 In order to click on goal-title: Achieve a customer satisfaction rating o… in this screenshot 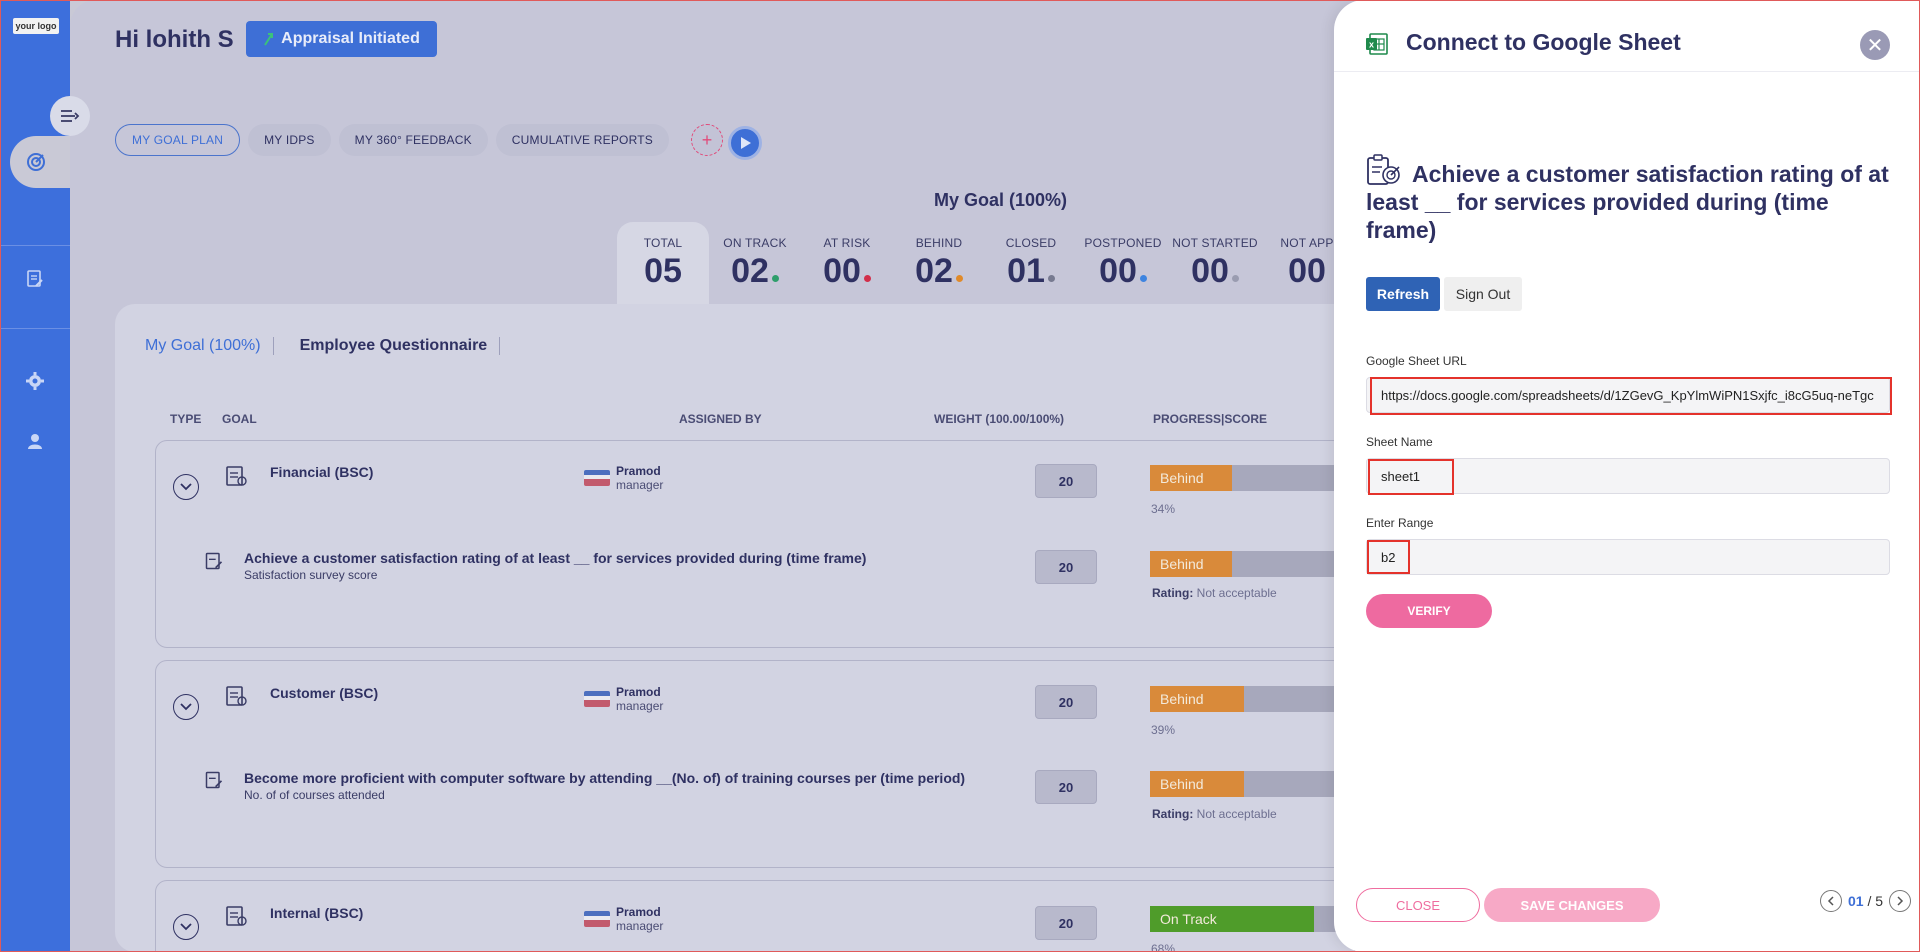, I will do `click(555, 558)`.